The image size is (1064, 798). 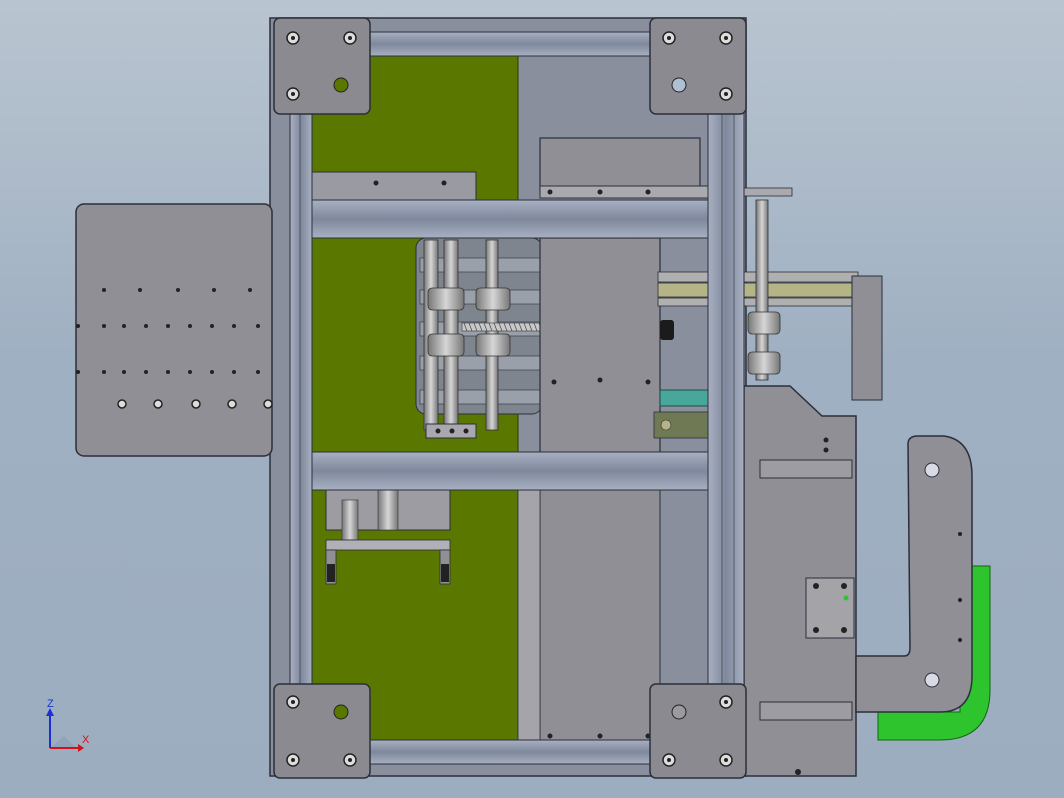 I want to click on corner-plate-top-right, so click(x=698, y=66).